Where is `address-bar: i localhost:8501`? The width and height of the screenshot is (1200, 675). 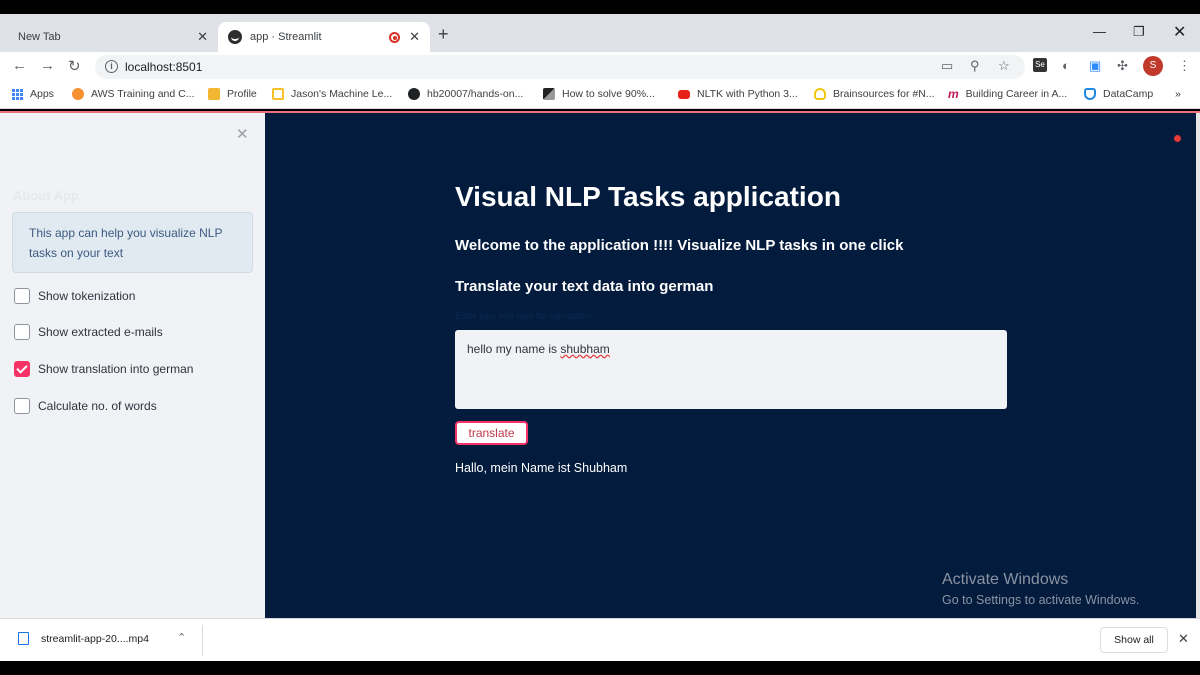
address-bar: i localhost:8501 is located at coordinates (560, 67).